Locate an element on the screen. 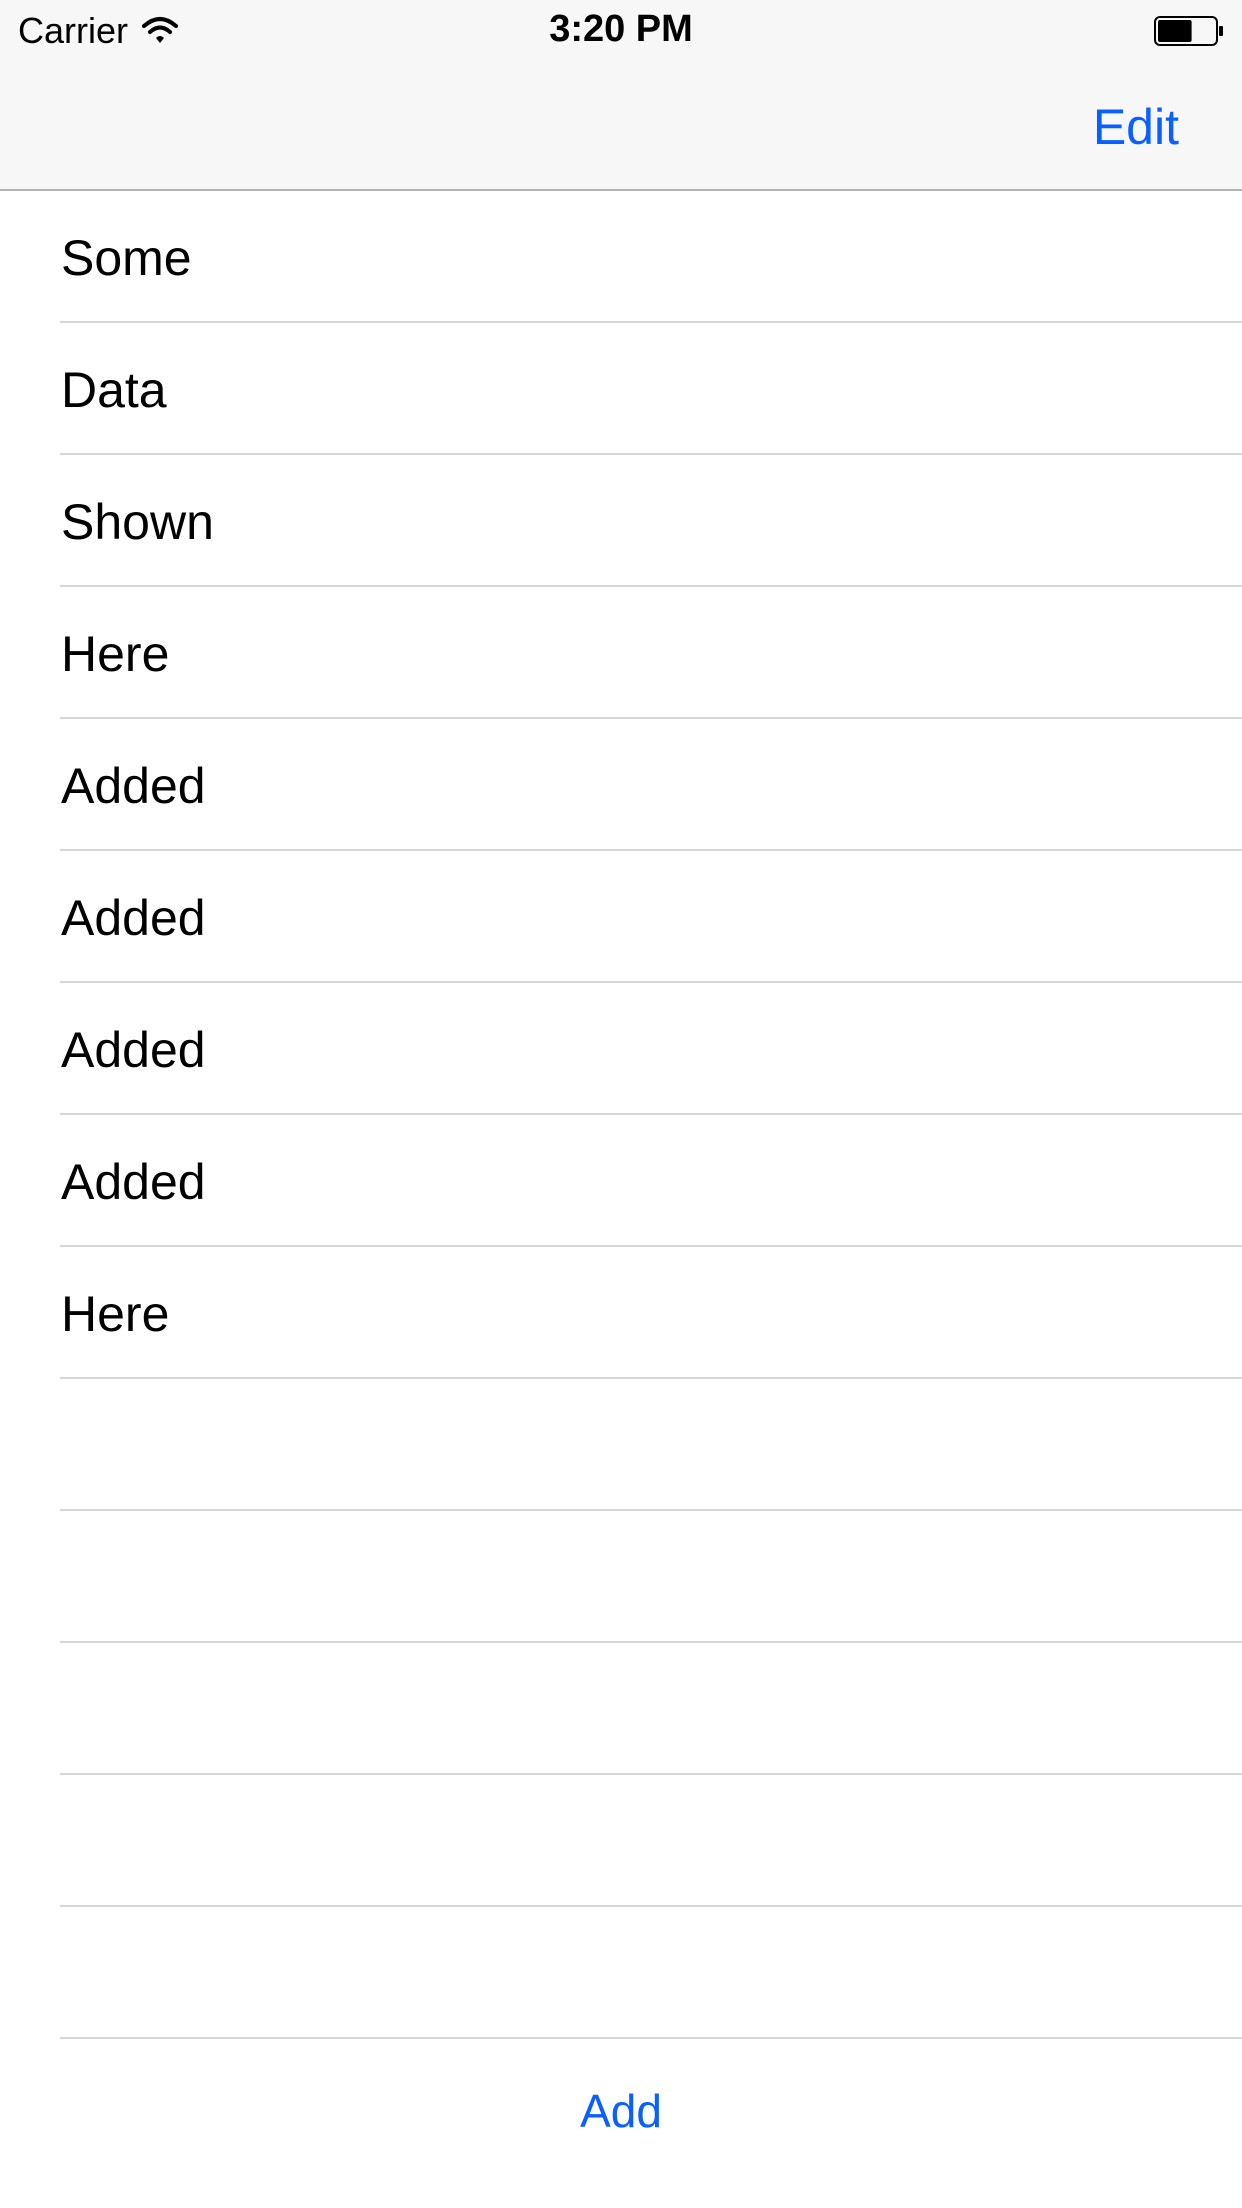 The image size is (1242, 2208). status-bar: Carrier 3:20 PM is located at coordinates (621, 31).